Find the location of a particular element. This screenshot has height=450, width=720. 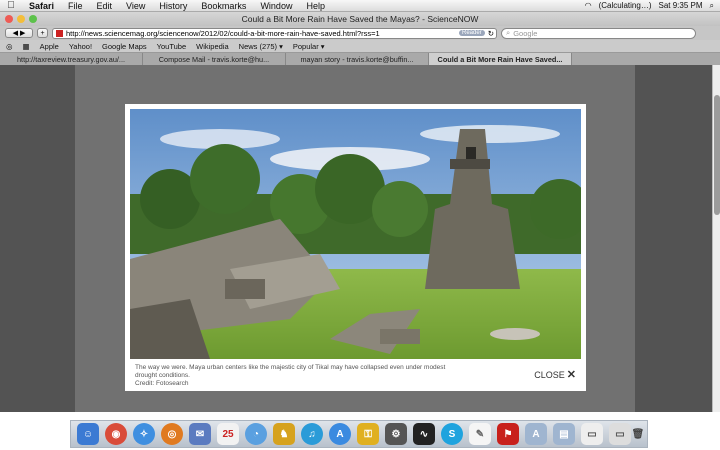

search-placeholder: Google is located at coordinates (525, 33).